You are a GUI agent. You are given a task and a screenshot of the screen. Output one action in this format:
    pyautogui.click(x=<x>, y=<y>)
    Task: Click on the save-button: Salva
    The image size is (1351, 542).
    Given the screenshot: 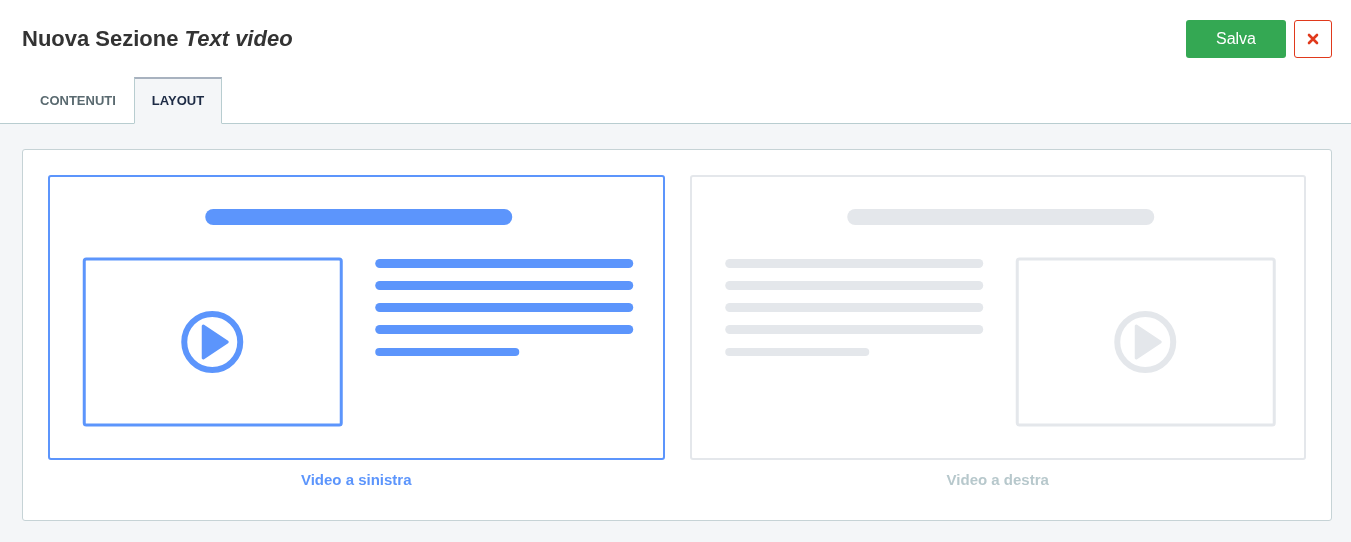 What is the action you would take?
    pyautogui.click(x=1236, y=39)
    